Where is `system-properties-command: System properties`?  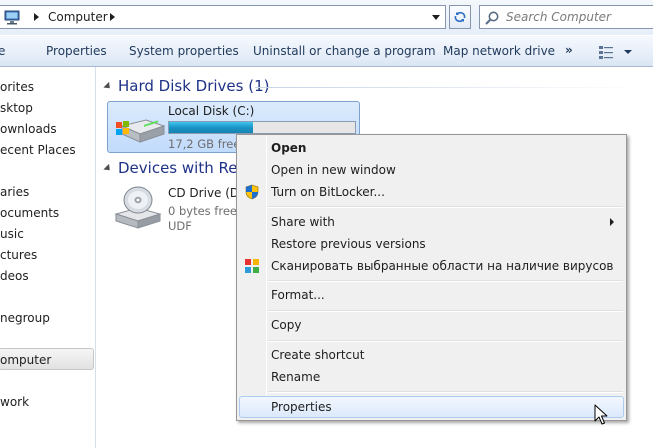
system-properties-command: System properties is located at coordinates (184, 51).